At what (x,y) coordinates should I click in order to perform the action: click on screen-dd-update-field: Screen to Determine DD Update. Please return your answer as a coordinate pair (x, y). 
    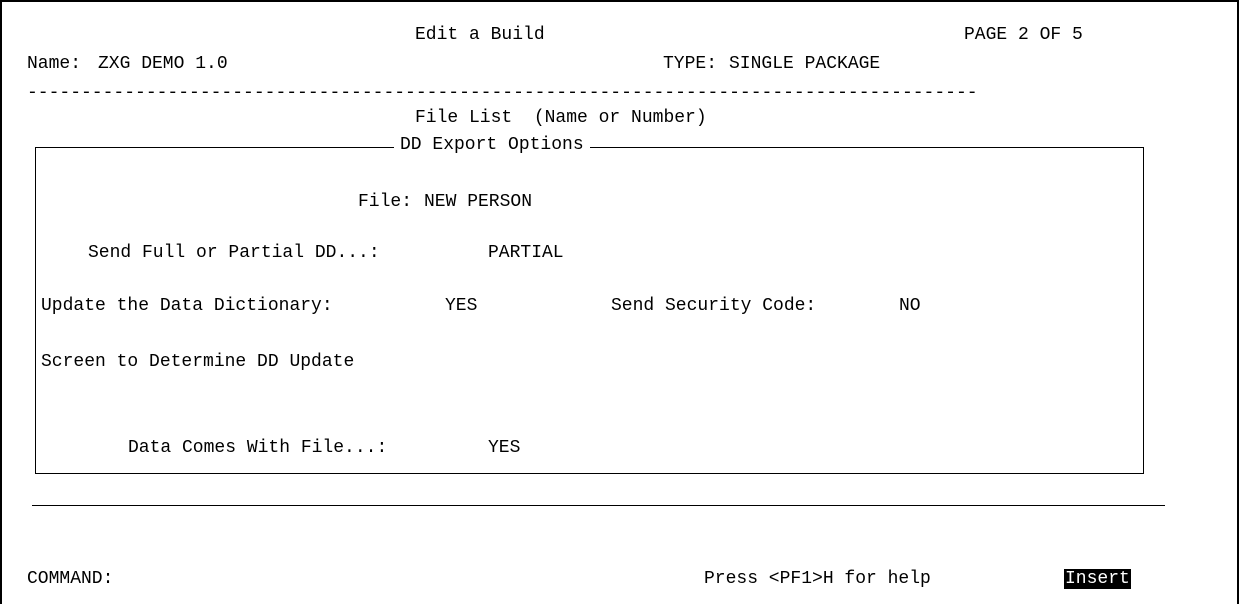
    Looking at the image, I should click on (197, 362).